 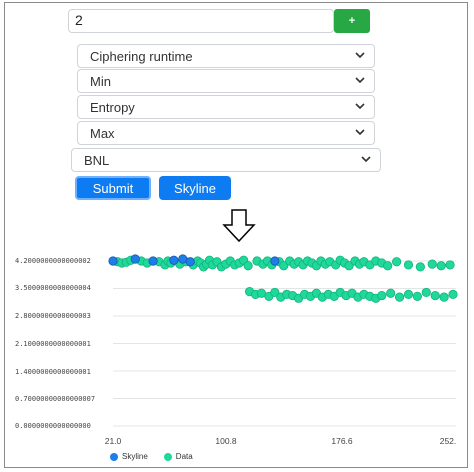 I want to click on legend-skyline-label: Skyline, so click(x=135, y=456).